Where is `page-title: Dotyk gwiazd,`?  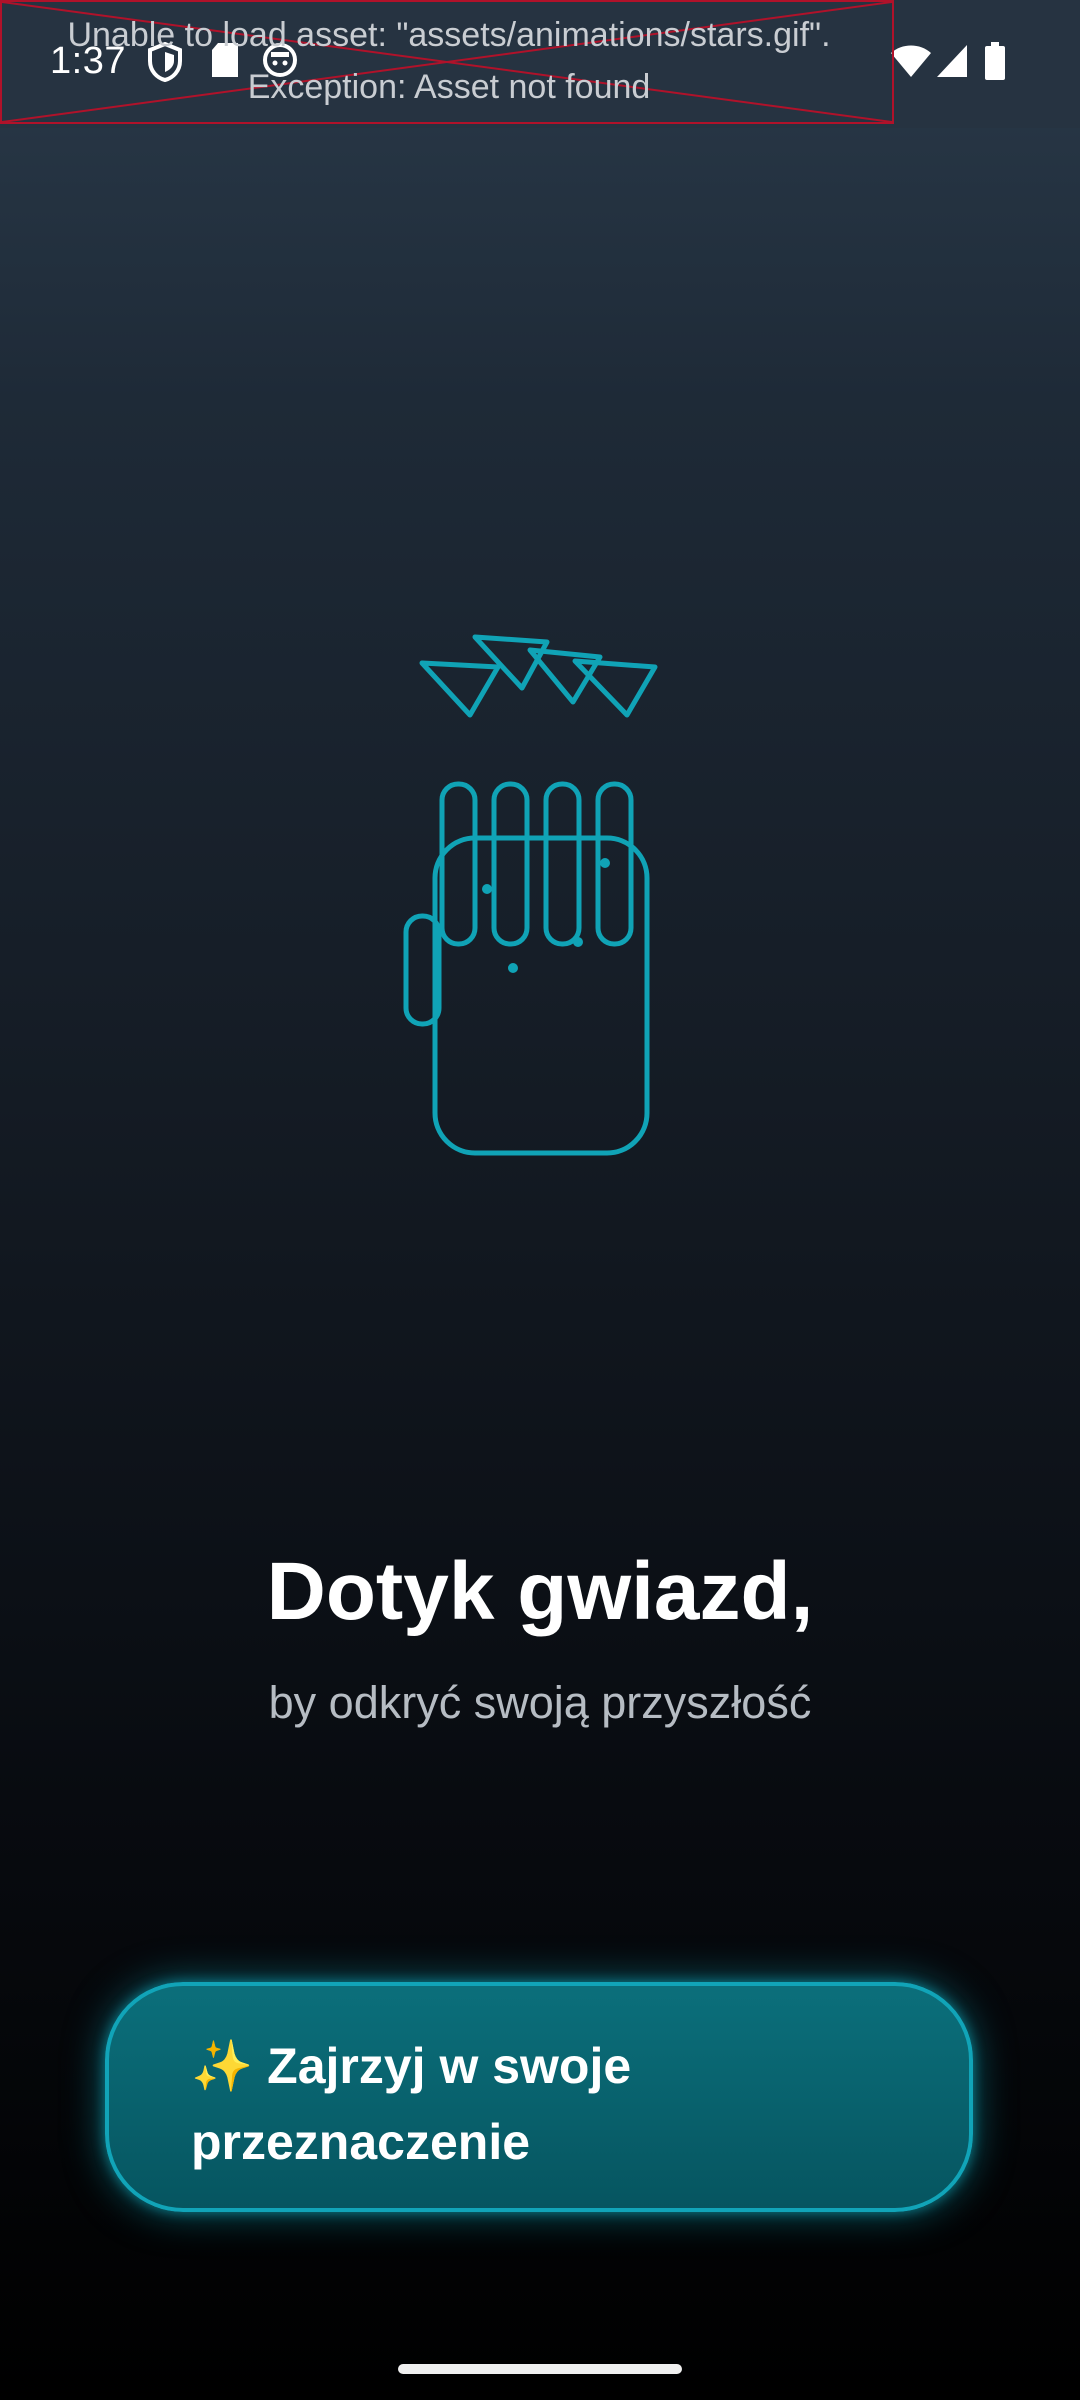
page-title: Dotyk gwiazd, is located at coordinates (540, 1591).